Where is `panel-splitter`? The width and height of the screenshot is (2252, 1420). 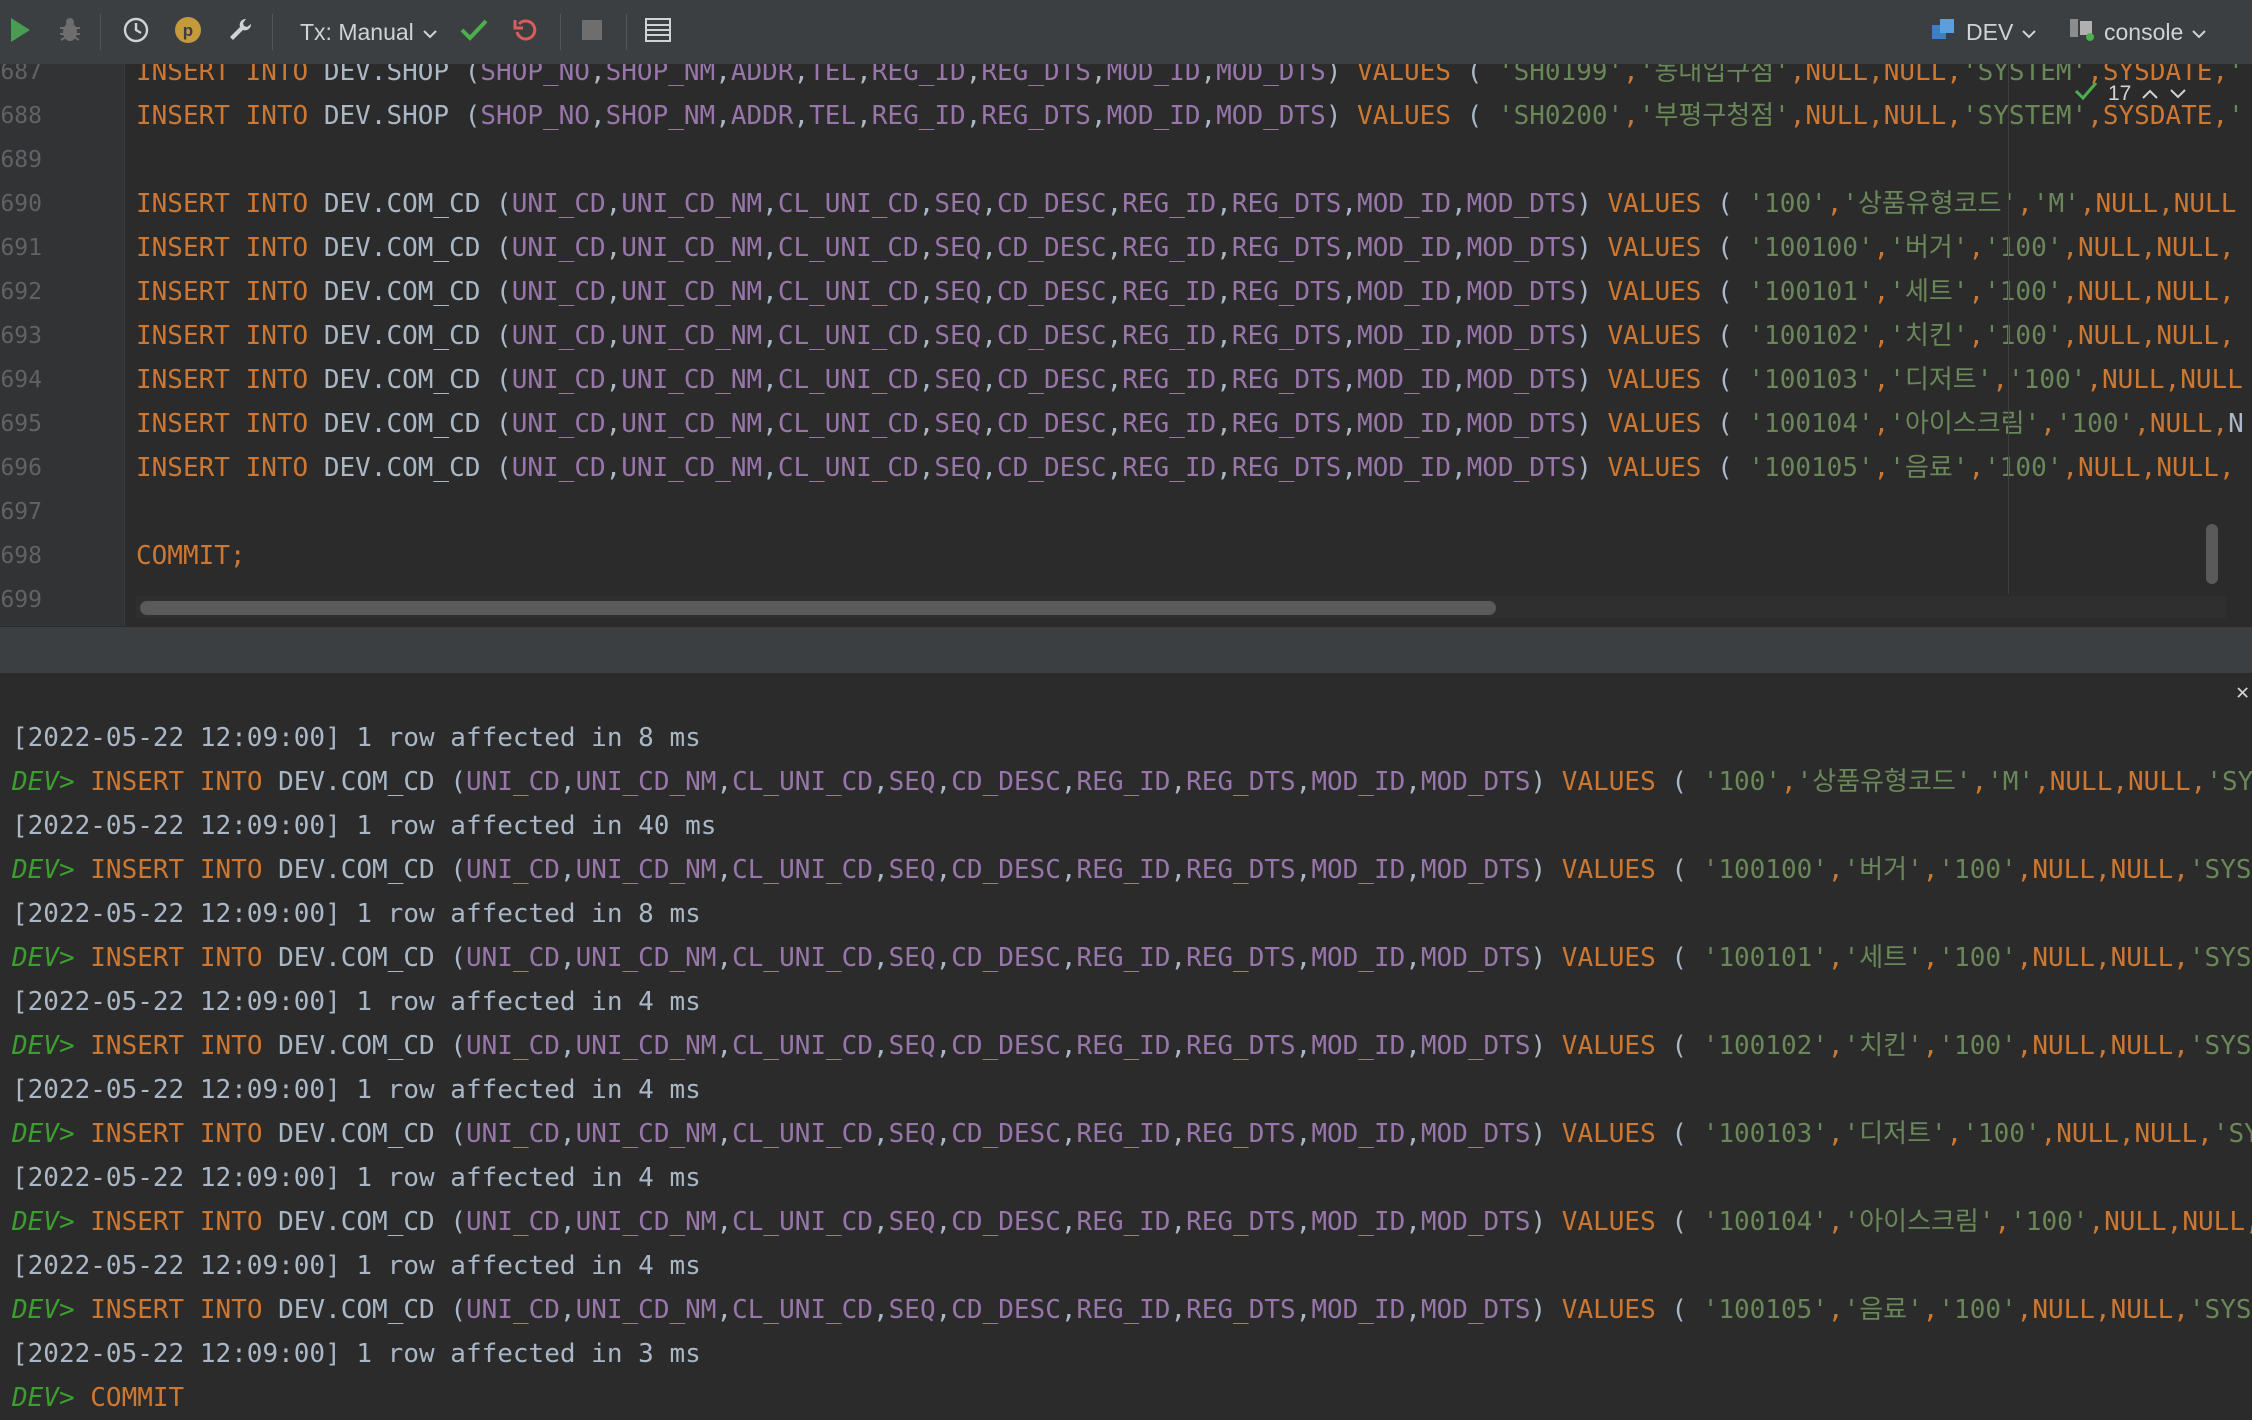 panel-splitter is located at coordinates (1126, 649).